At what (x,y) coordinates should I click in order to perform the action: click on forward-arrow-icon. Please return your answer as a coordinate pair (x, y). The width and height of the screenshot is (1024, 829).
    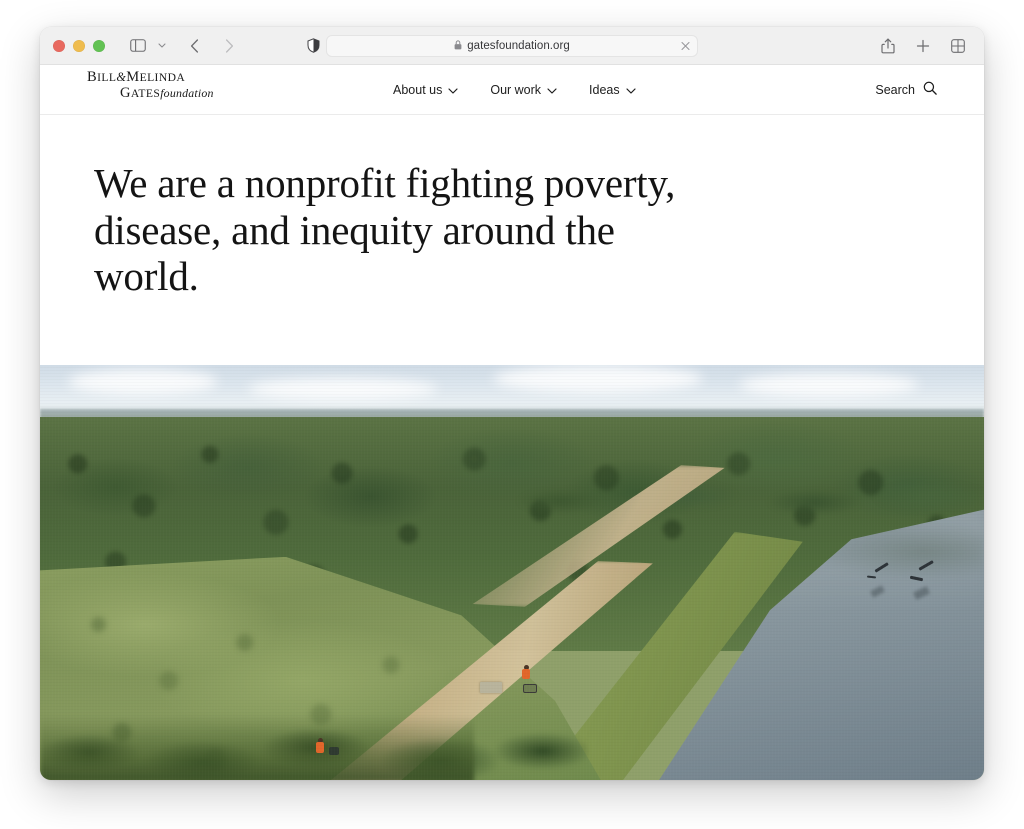
    Looking at the image, I should click on (229, 46).